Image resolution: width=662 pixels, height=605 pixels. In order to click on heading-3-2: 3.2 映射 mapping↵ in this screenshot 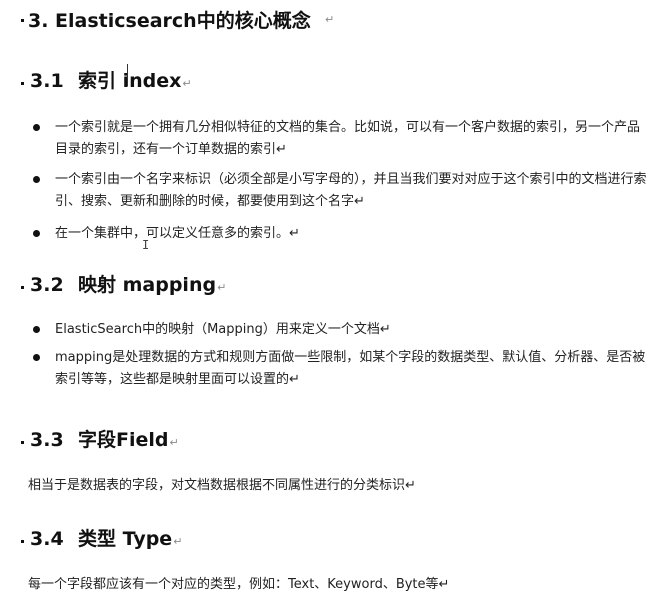, I will do `click(128, 283)`.